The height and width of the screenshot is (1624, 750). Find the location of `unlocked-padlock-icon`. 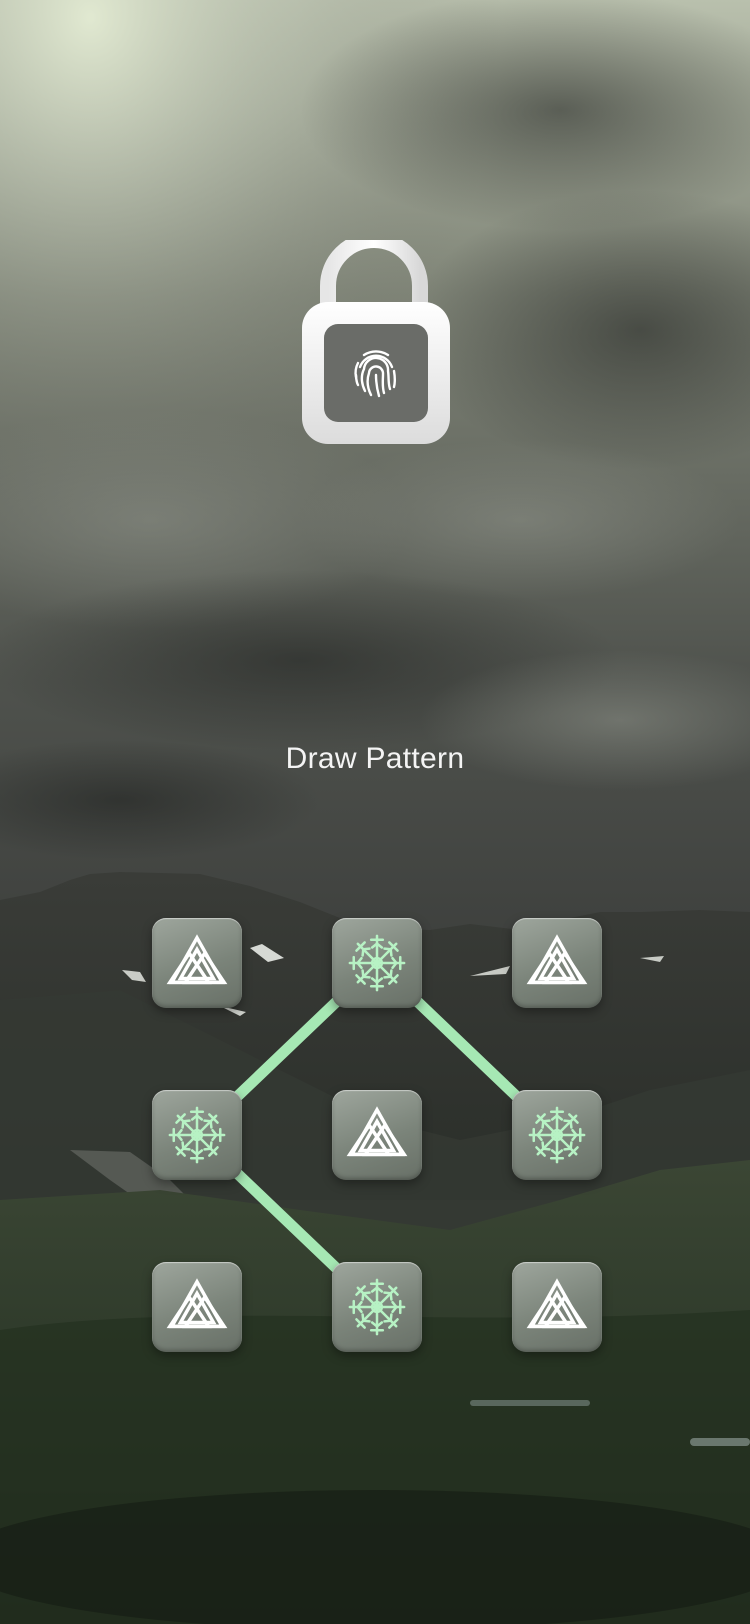

unlocked-padlock-icon is located at coordinates (376, 339).